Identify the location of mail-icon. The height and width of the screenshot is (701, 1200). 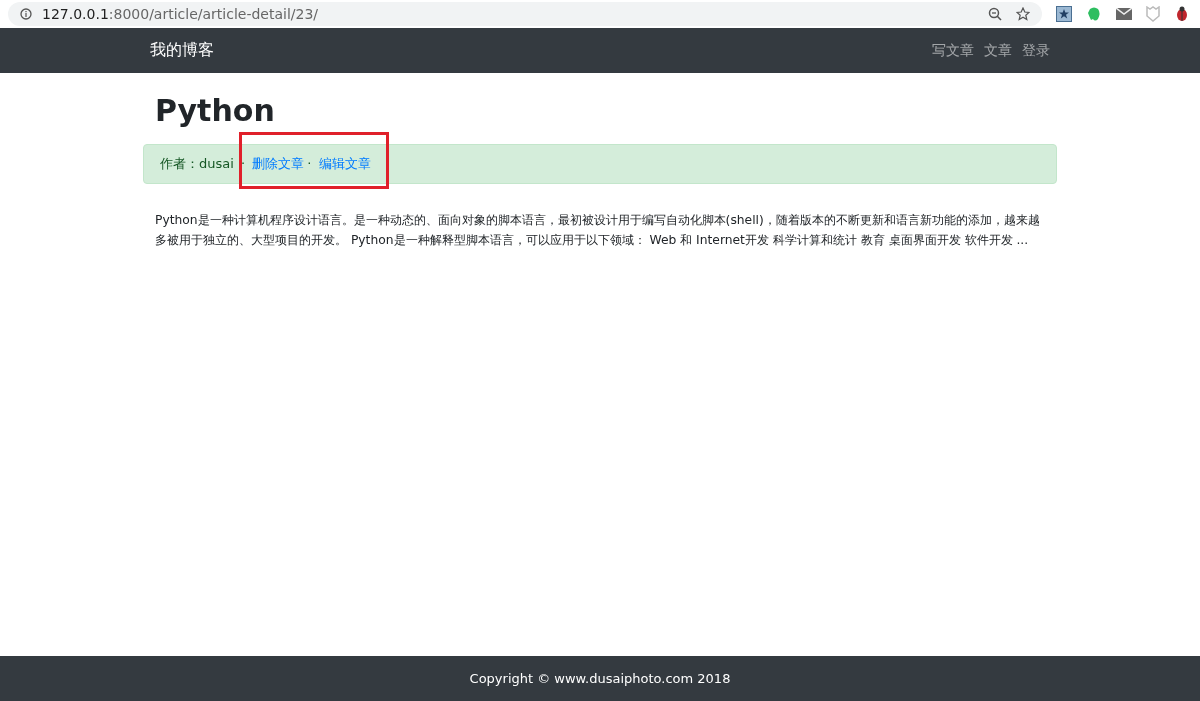
(1124, 14).